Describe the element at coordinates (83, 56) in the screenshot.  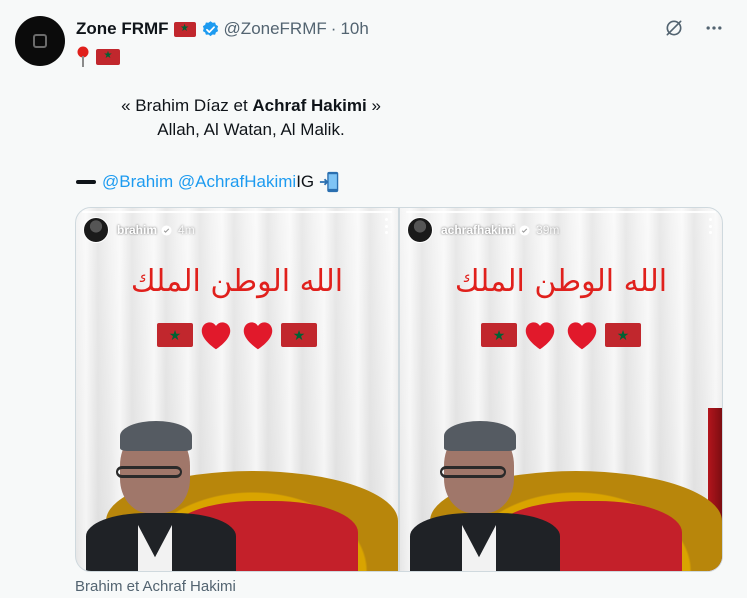
I see `pin-icon` at that location.